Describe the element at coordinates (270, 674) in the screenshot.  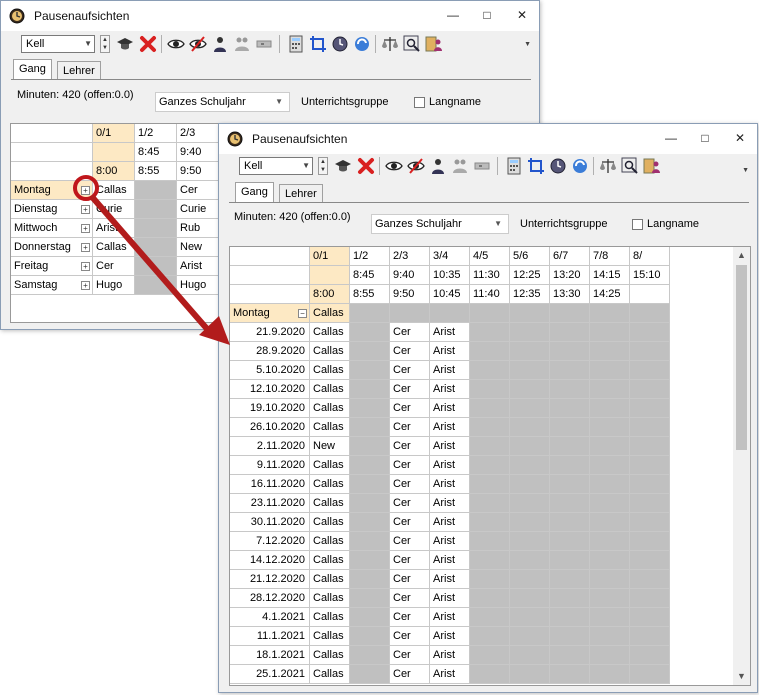
I see `date-row-header: 25.1.2021` at that location.